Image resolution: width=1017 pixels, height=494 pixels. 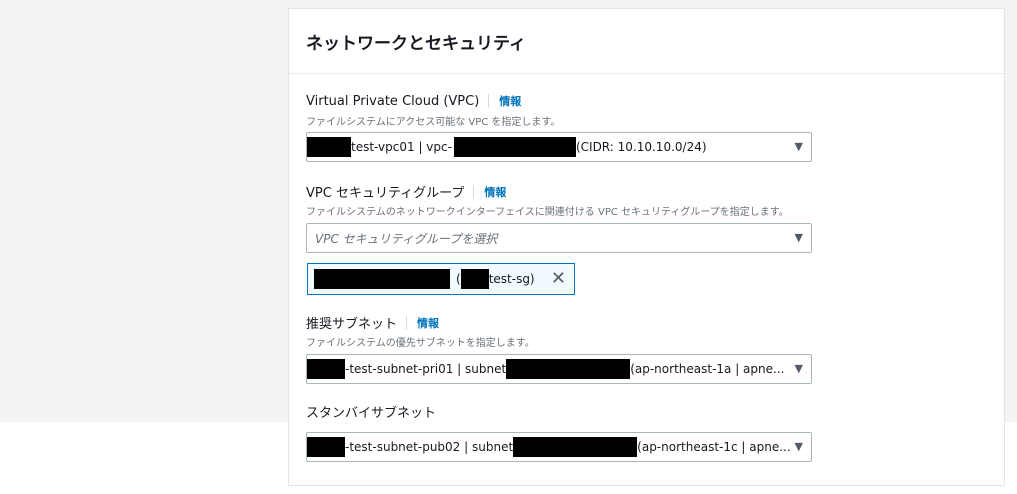 I want to click on selected-sg-token: ( test-sg) ✕, so click(x=441, y=279).